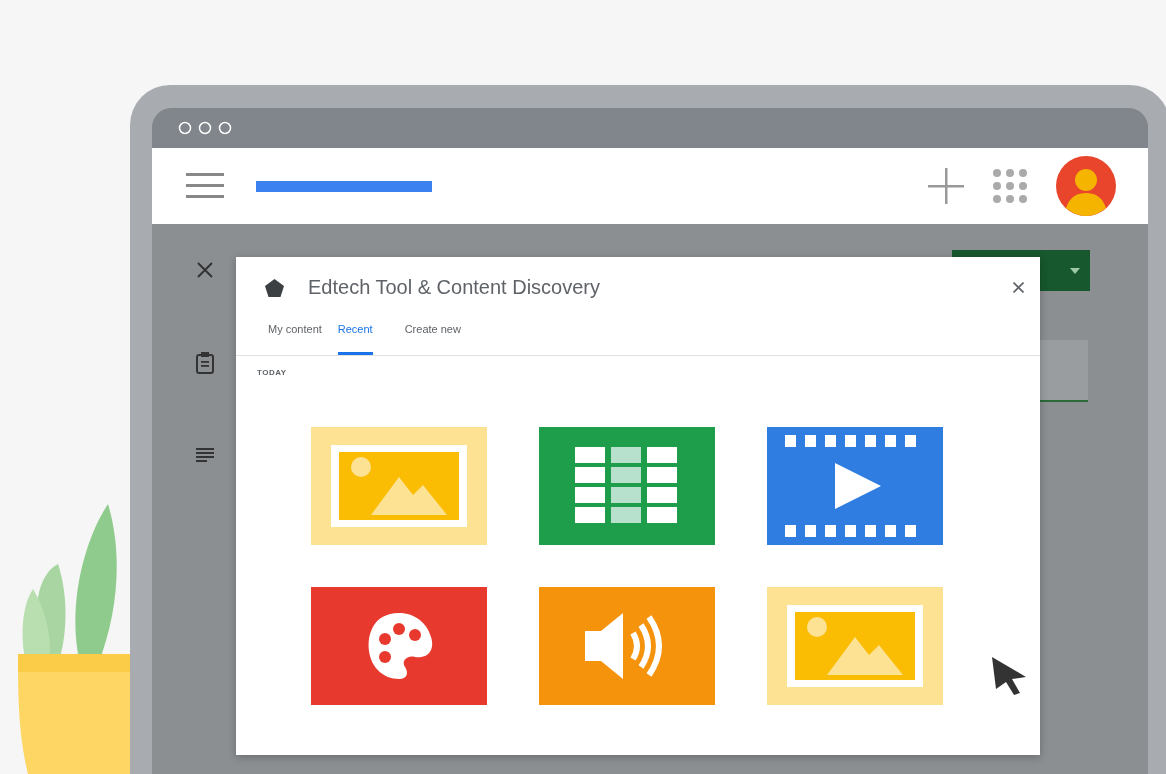 This screenshot has height=774, width=1166. Describe the element at coordinates (205, 455) in the screenshot. I see `notes-icon` at that location.